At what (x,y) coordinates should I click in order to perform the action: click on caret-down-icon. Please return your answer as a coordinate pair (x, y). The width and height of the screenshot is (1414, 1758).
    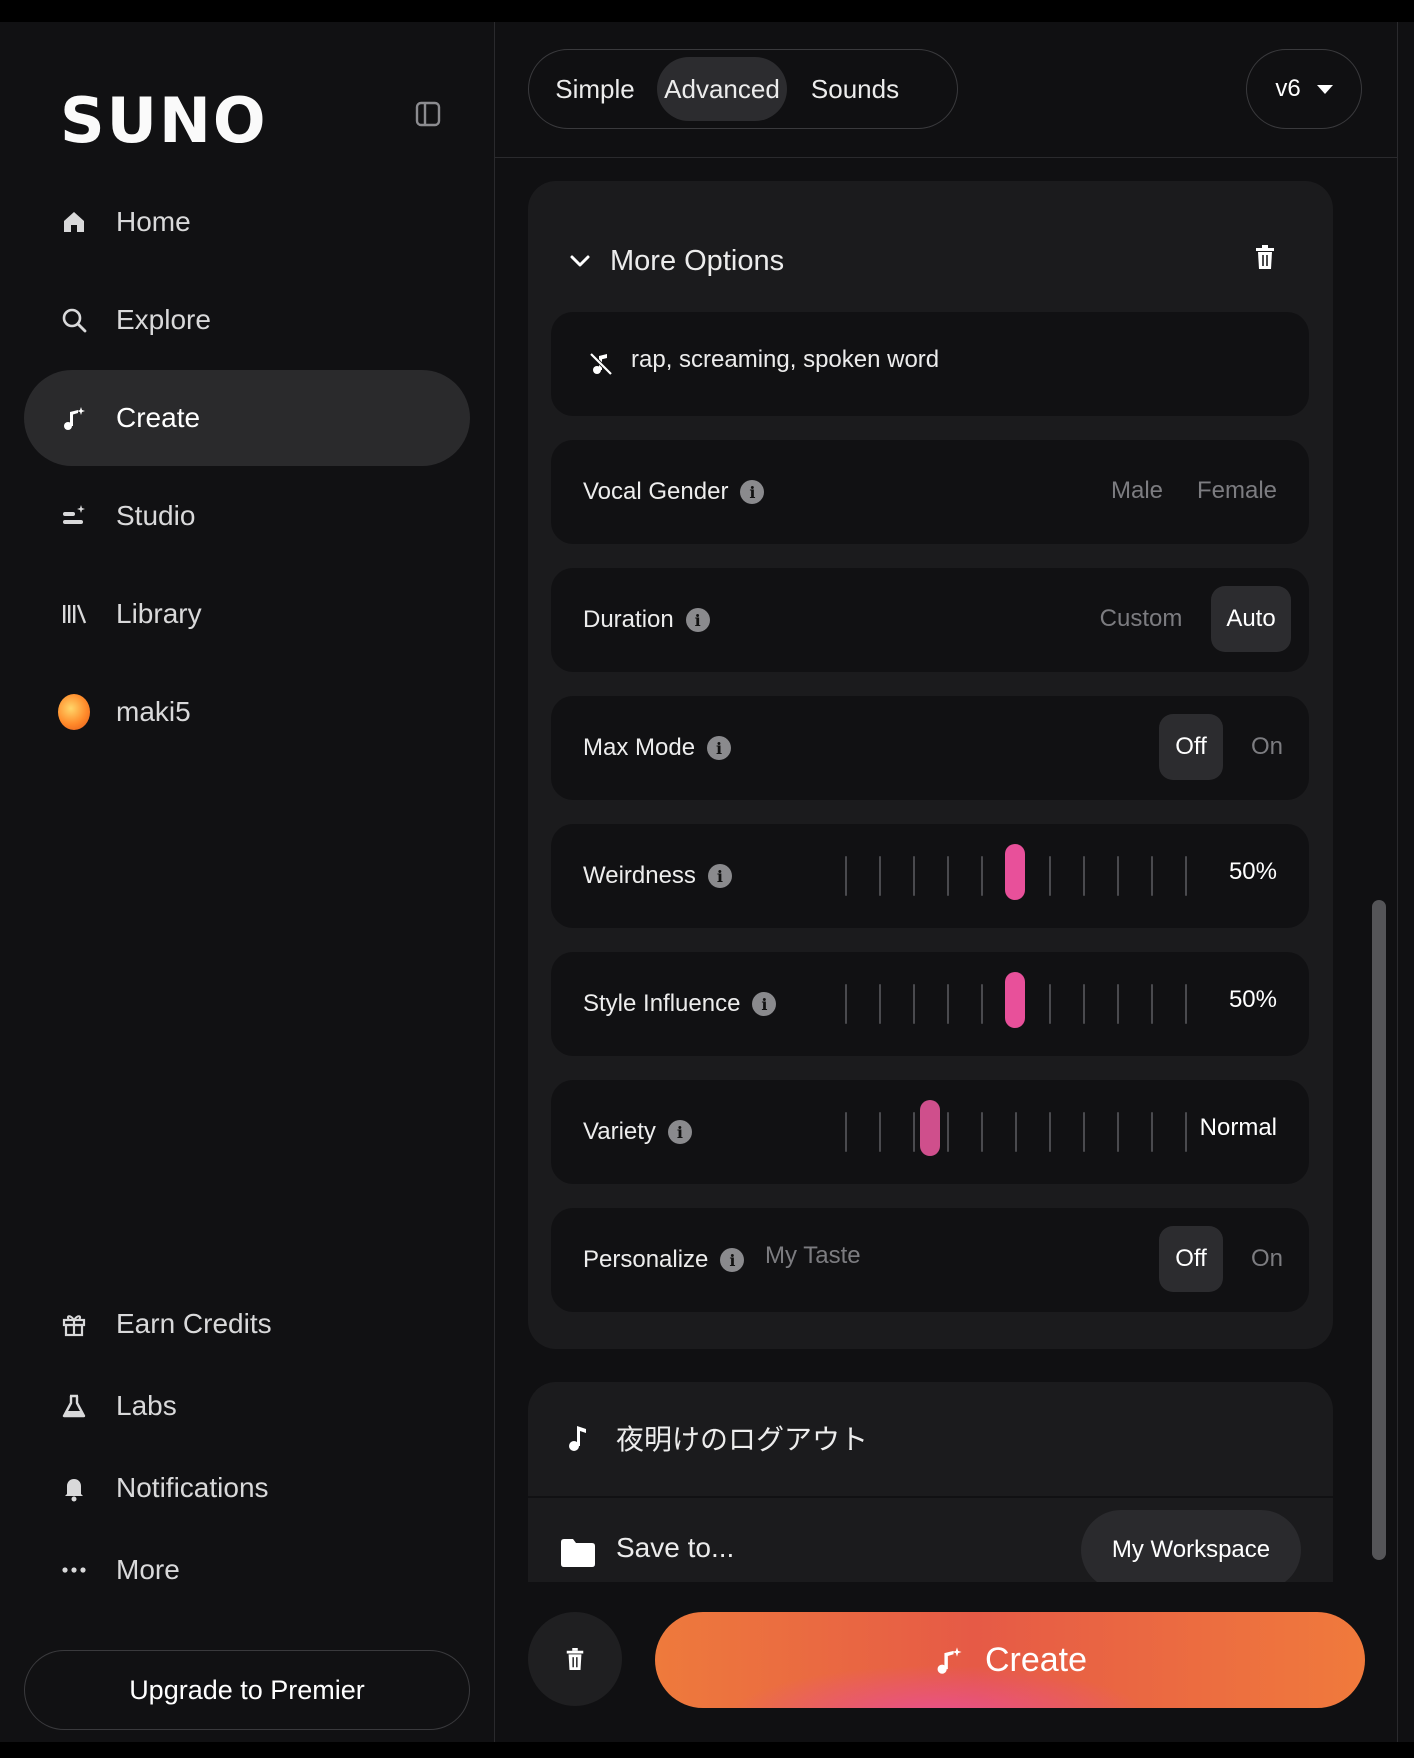
    Looking at the image, I should click on (1324, 89).